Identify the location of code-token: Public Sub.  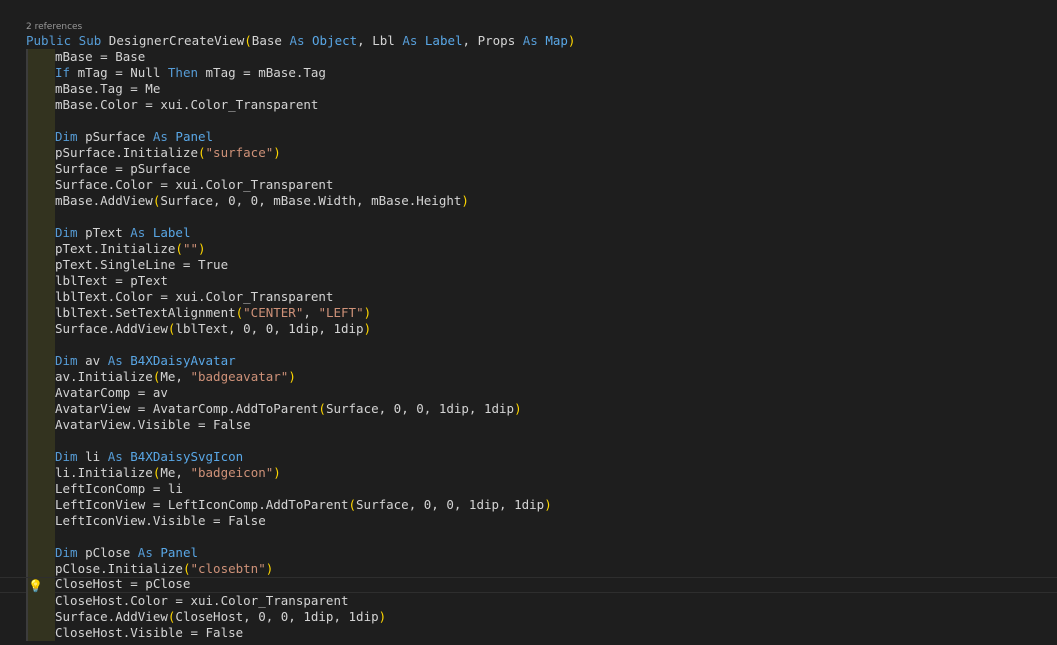
(67, 40).